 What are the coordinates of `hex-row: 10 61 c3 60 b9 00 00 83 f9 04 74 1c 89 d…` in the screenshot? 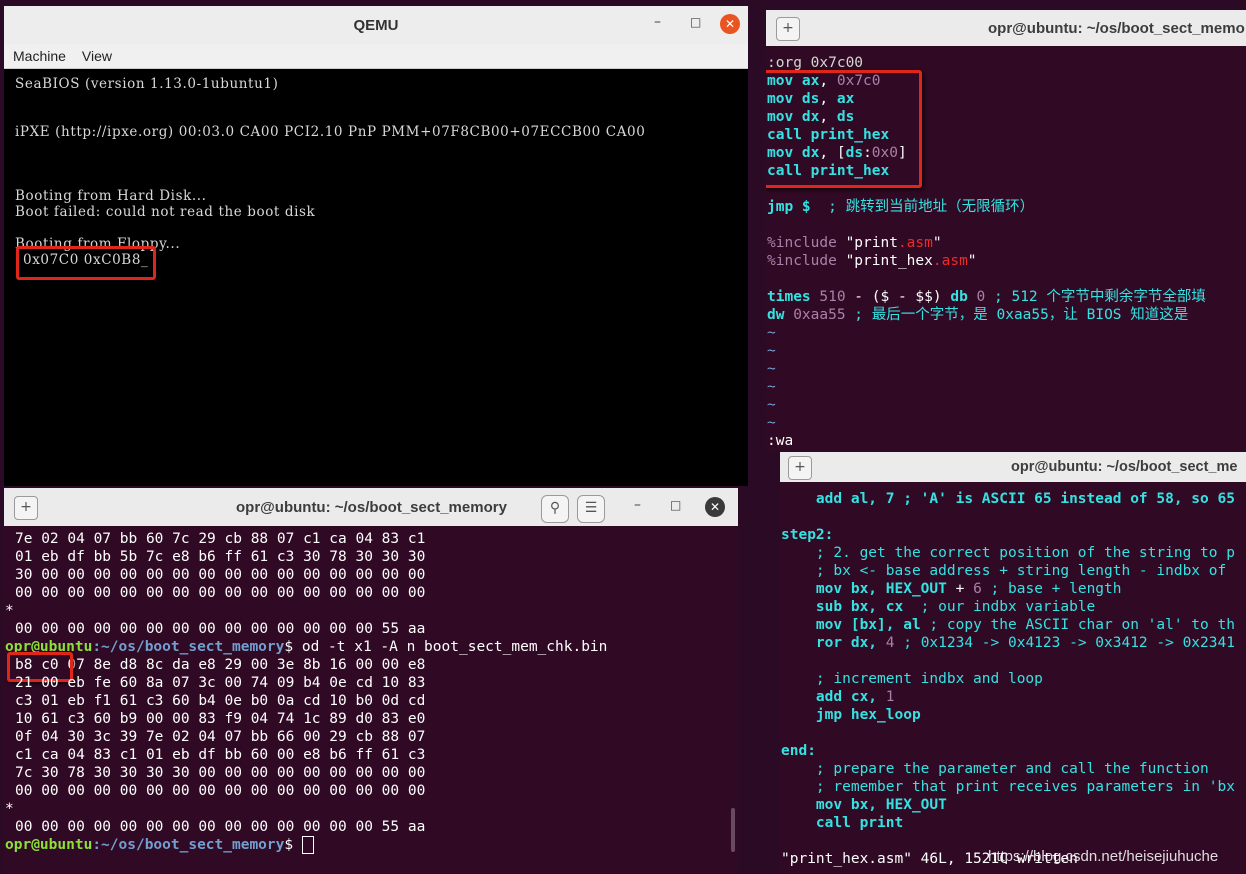 It's located at (220, 719).